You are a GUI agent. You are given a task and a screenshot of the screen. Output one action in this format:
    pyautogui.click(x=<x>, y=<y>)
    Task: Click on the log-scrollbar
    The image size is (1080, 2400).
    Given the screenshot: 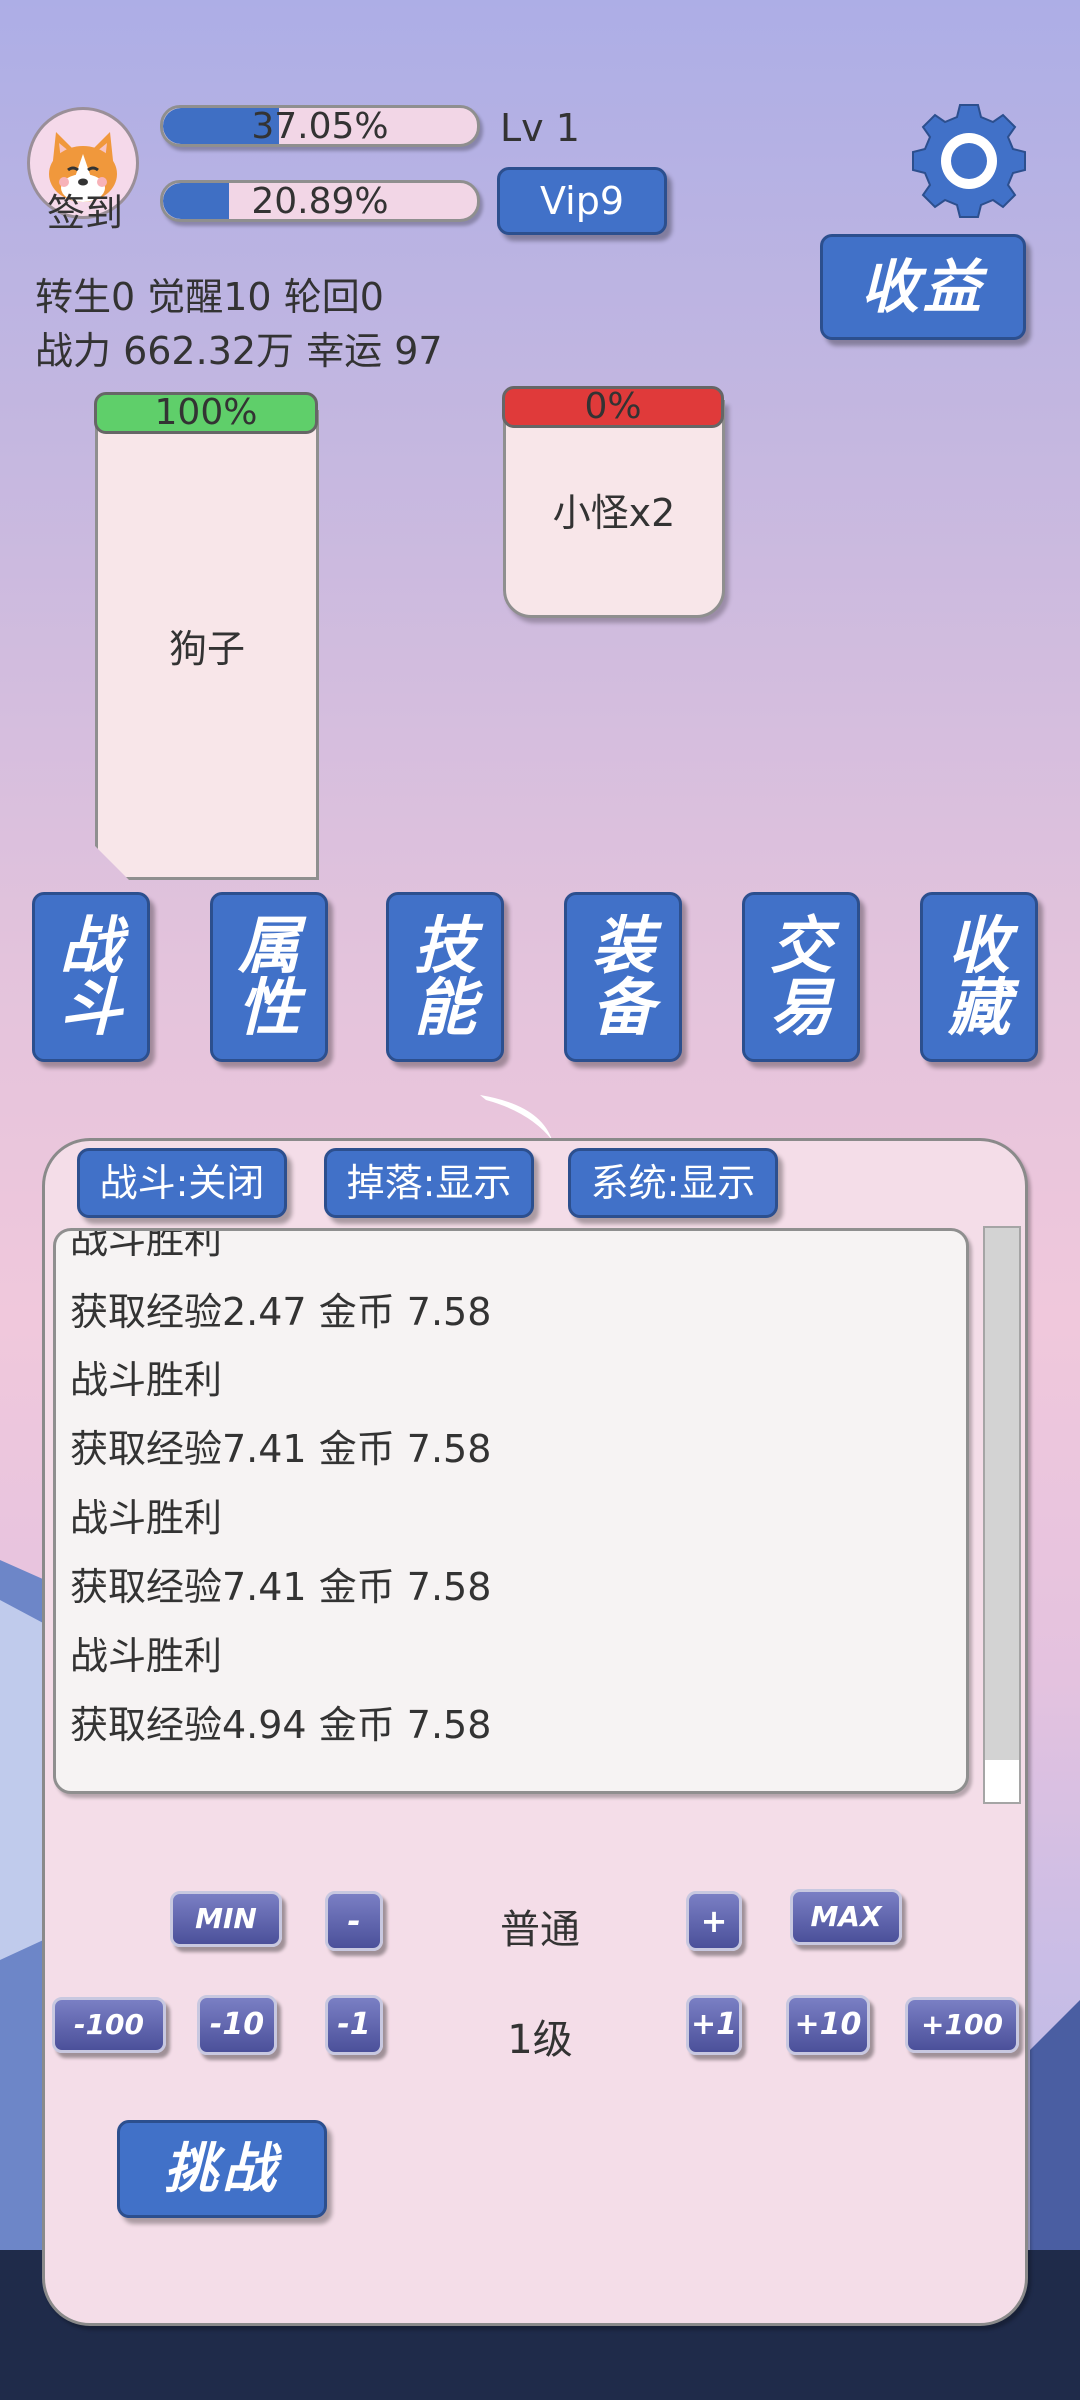 What is the action you would take?
    pyautogui.click(x=1002, y=1515)
    